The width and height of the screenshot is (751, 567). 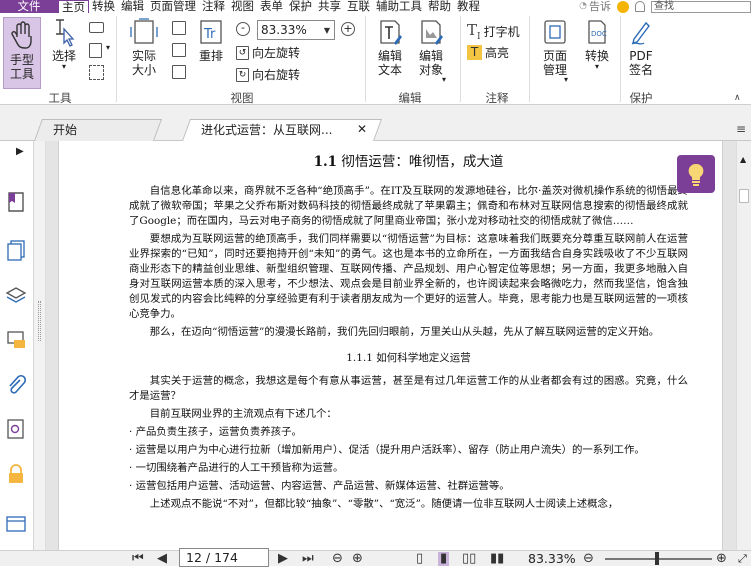 I want to click on menu-item-connect: 互联, so click(x=358, y=6).